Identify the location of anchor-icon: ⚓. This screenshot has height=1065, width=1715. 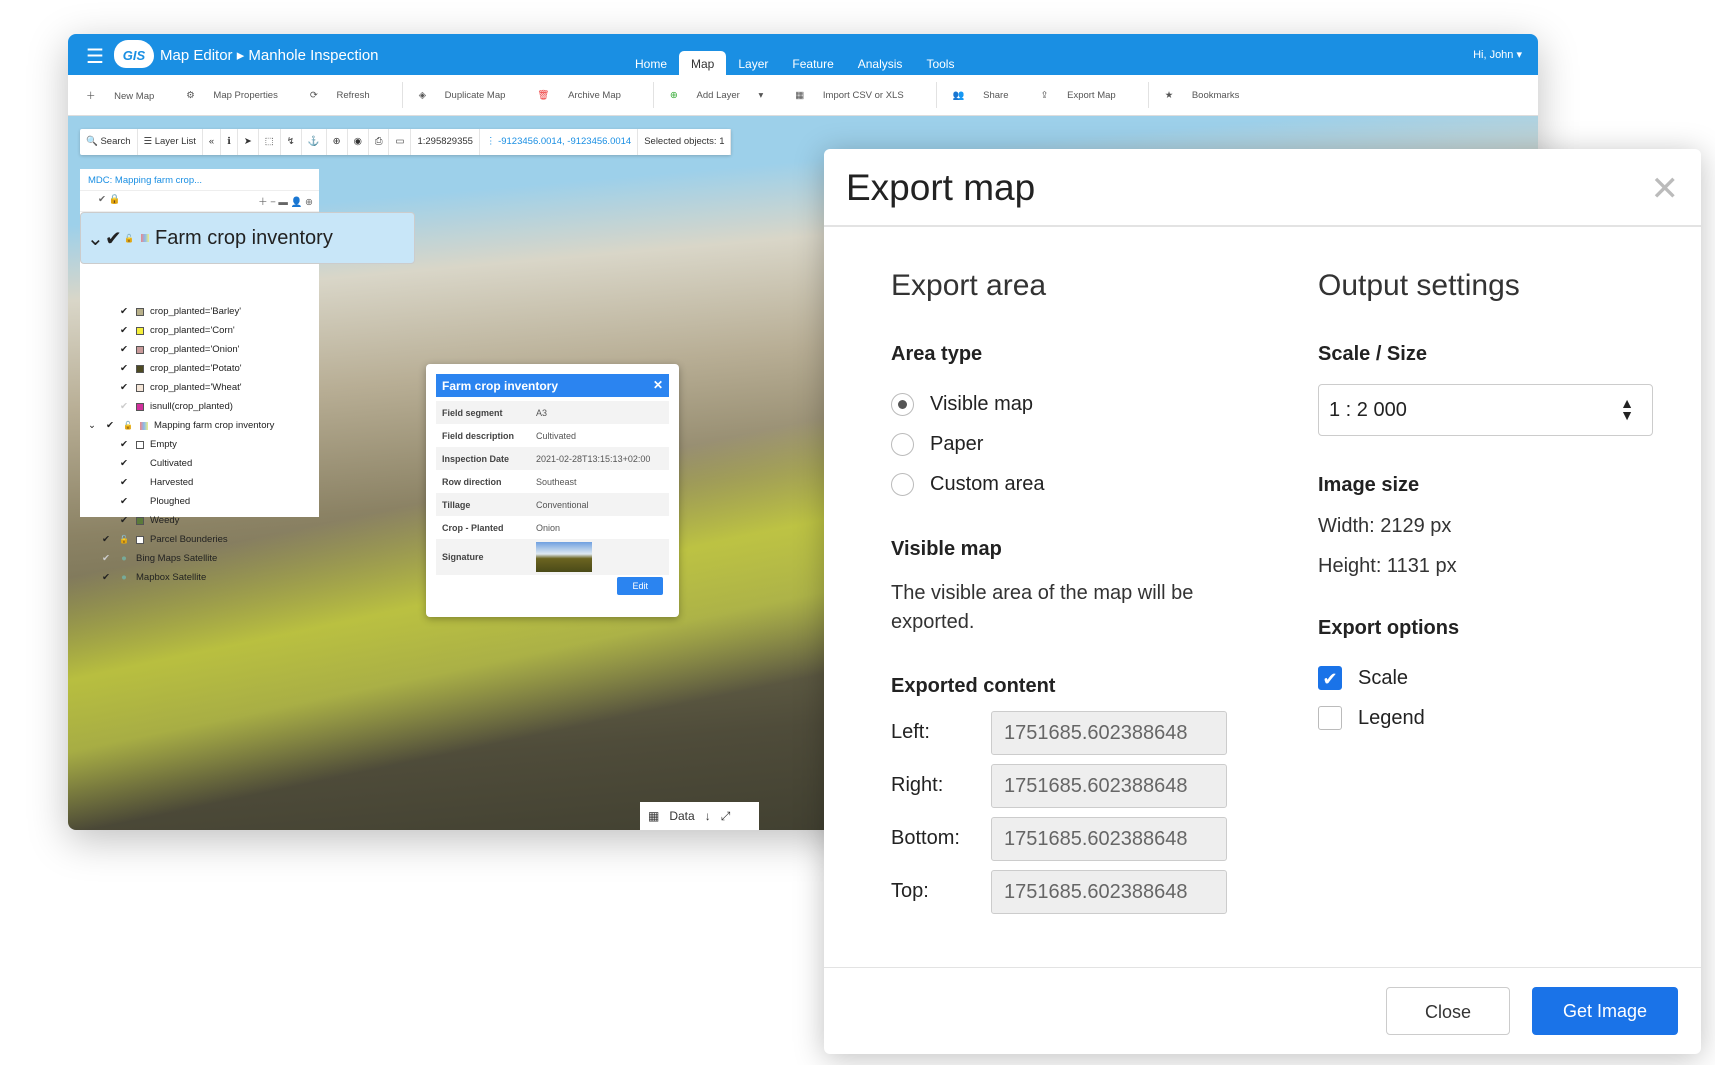
(314, 142).